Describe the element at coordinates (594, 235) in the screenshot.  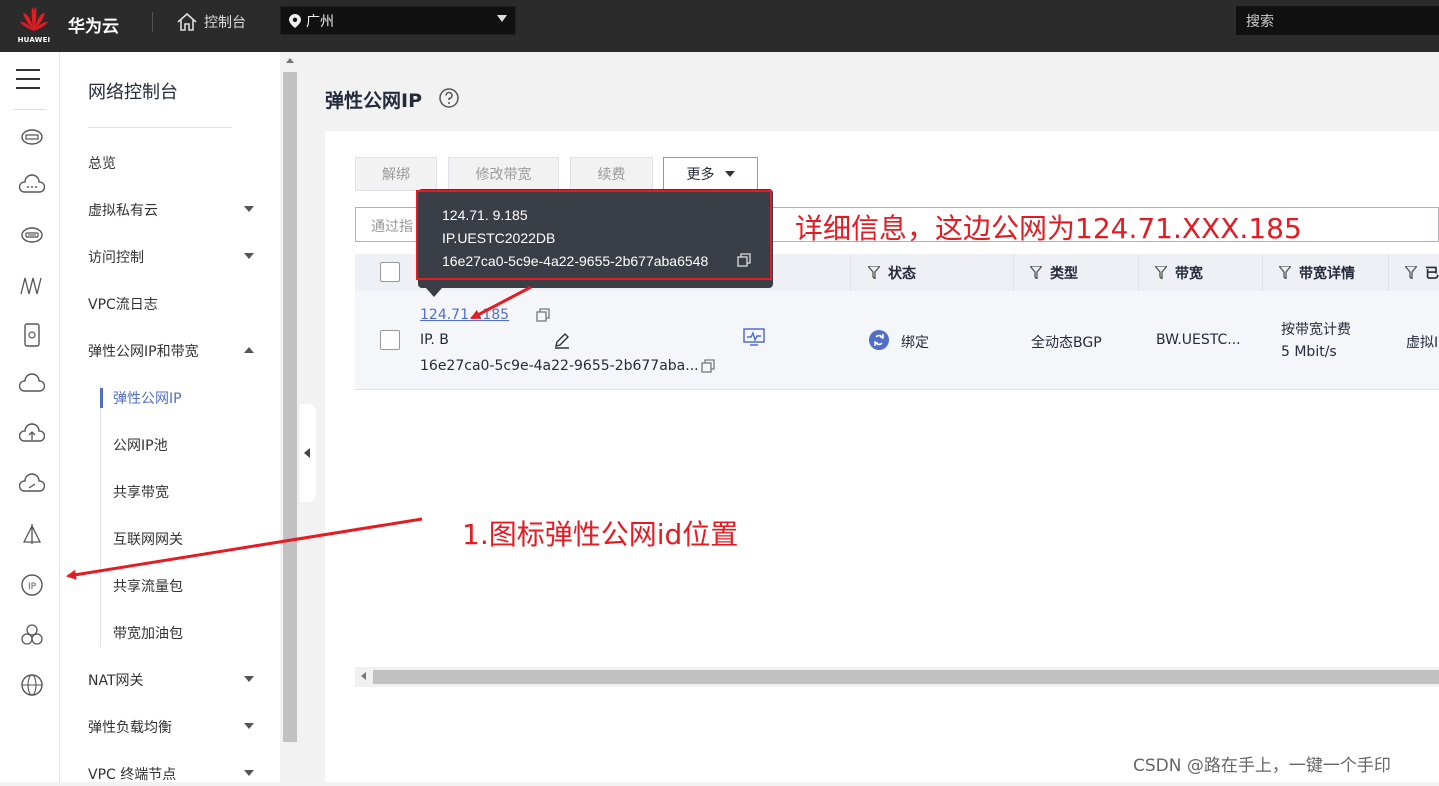
I see `annotation-highlight-box` at that location.